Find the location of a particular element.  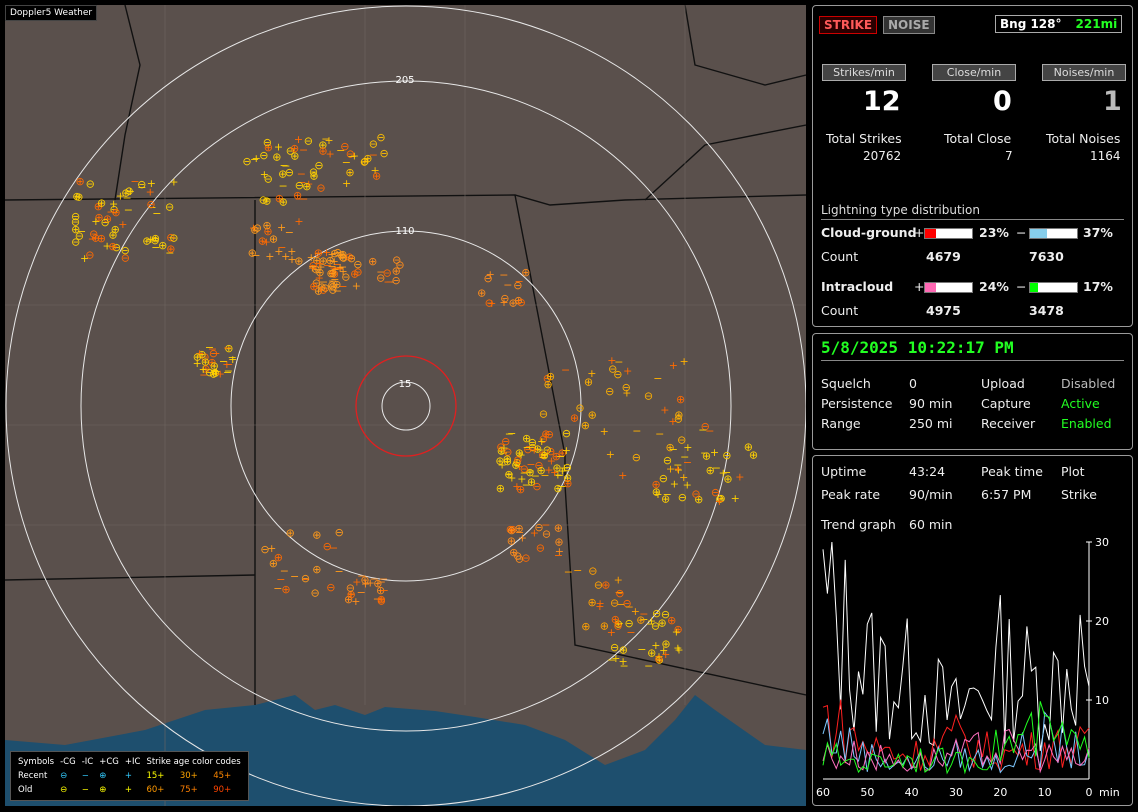

squelch-label: Squelch is located at coordinates (846, 383).